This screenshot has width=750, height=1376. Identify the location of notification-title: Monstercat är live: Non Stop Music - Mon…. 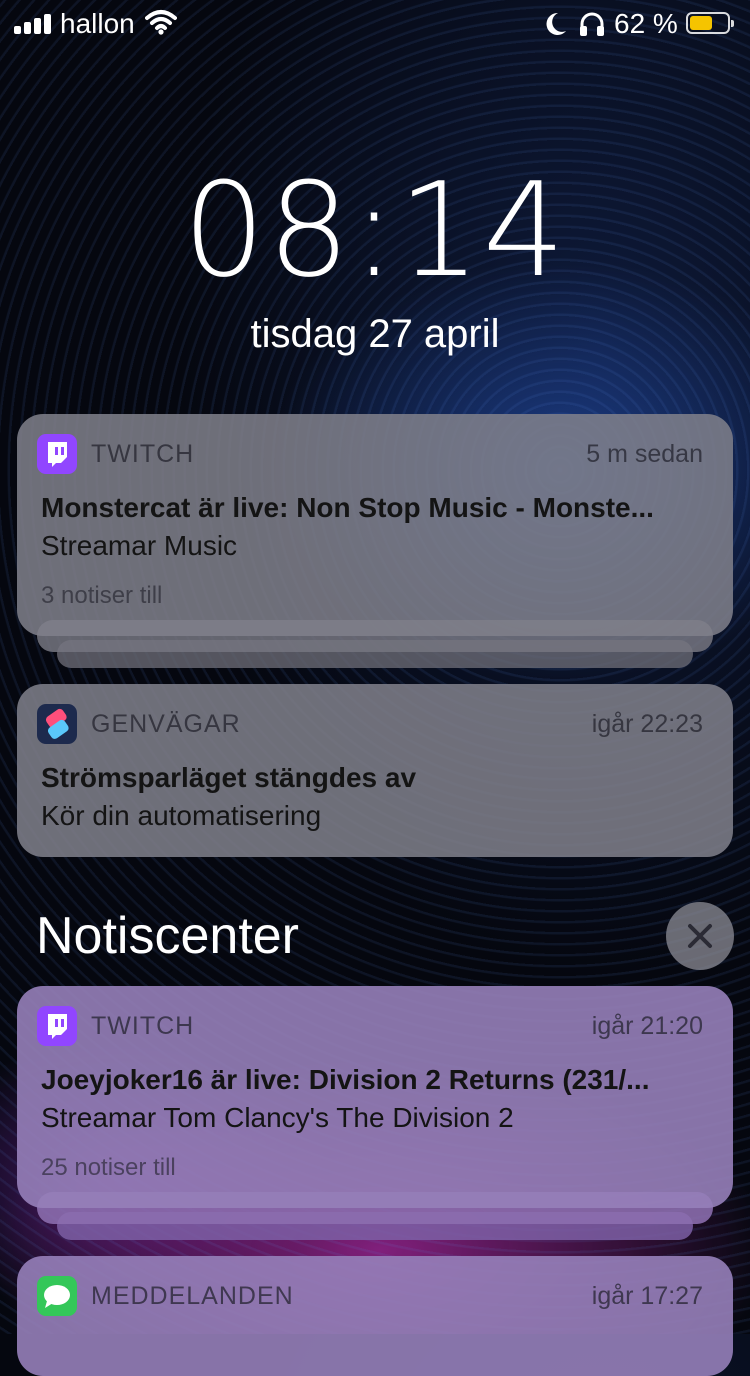
(347, 507).